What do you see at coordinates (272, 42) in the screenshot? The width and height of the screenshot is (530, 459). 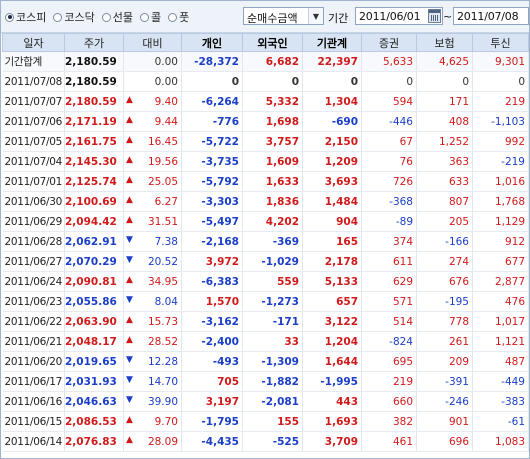 I see `column-header-foreign: 외국인` at bounding box center [272, 42].